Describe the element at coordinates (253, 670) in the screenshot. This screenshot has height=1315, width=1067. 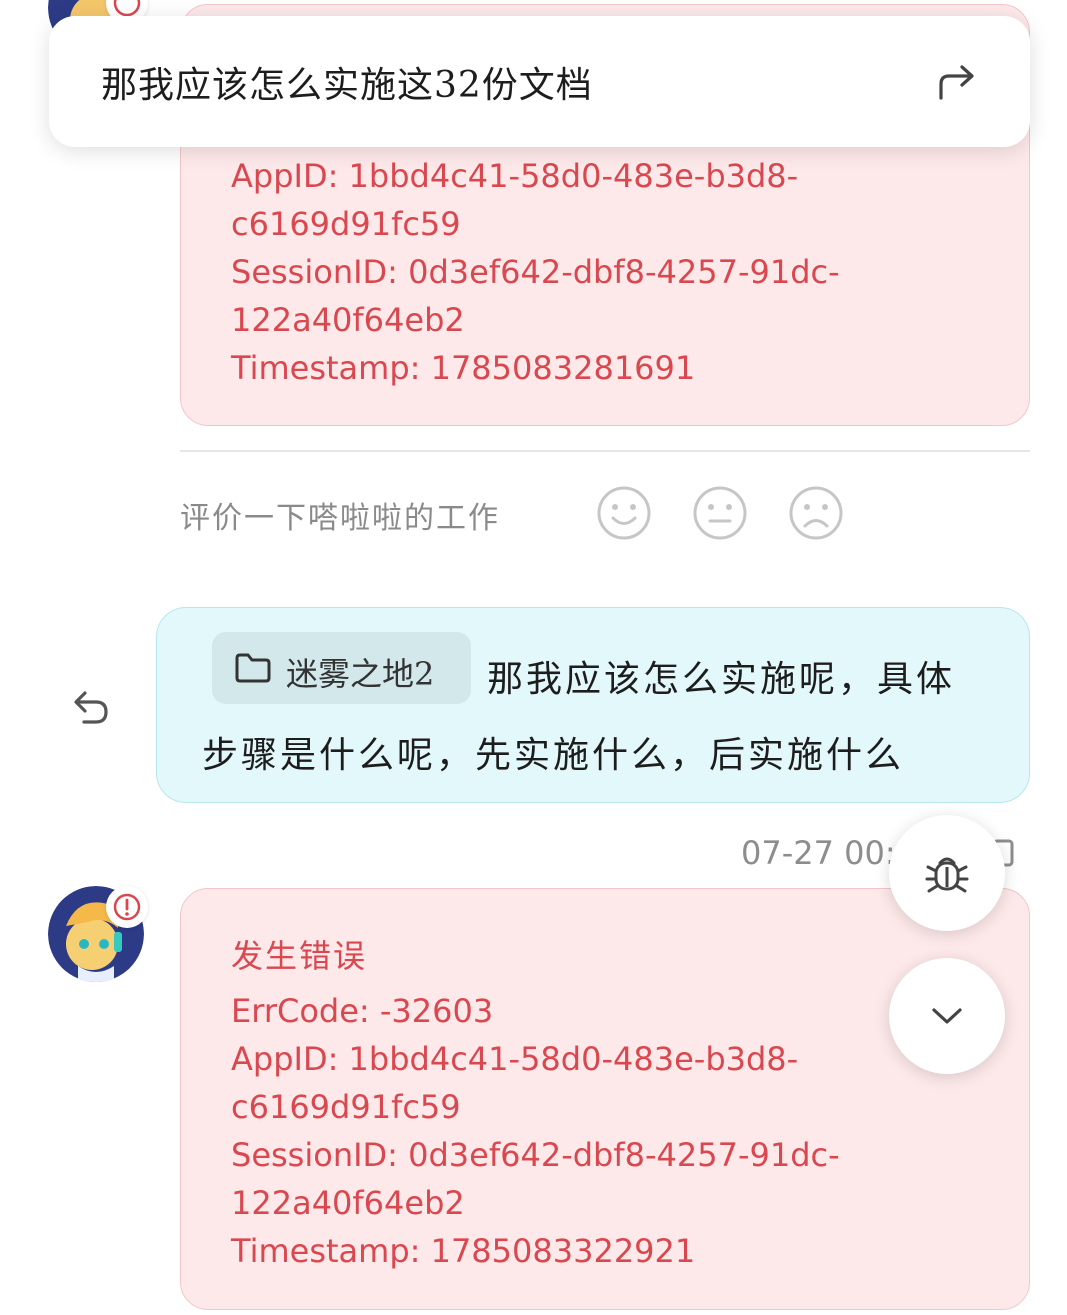
I see `folder-icon` at that location.